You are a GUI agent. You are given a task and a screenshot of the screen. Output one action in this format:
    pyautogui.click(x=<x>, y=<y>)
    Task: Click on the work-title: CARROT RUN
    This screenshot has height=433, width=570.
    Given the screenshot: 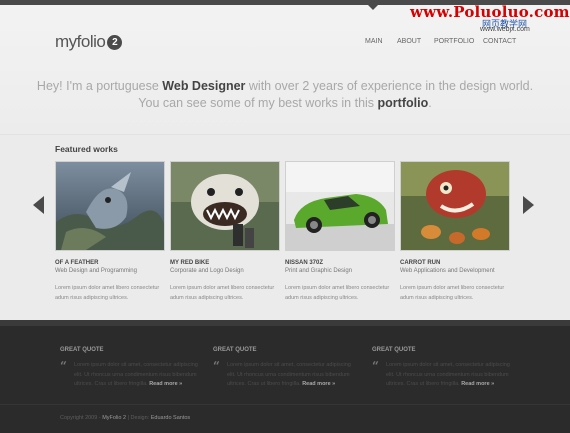 What is the action you would take?
    pyautogui.click(x=420, y=263)
    